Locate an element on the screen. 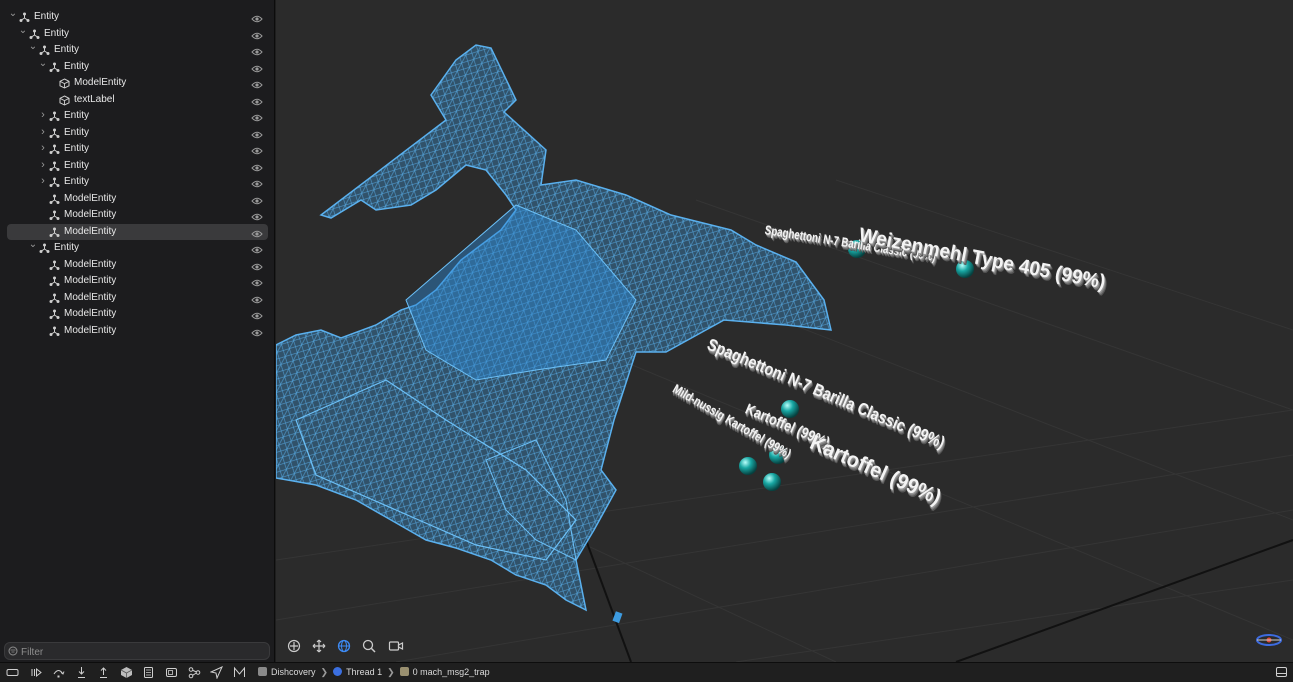  continue-icon is located at coordinates (36, 672).